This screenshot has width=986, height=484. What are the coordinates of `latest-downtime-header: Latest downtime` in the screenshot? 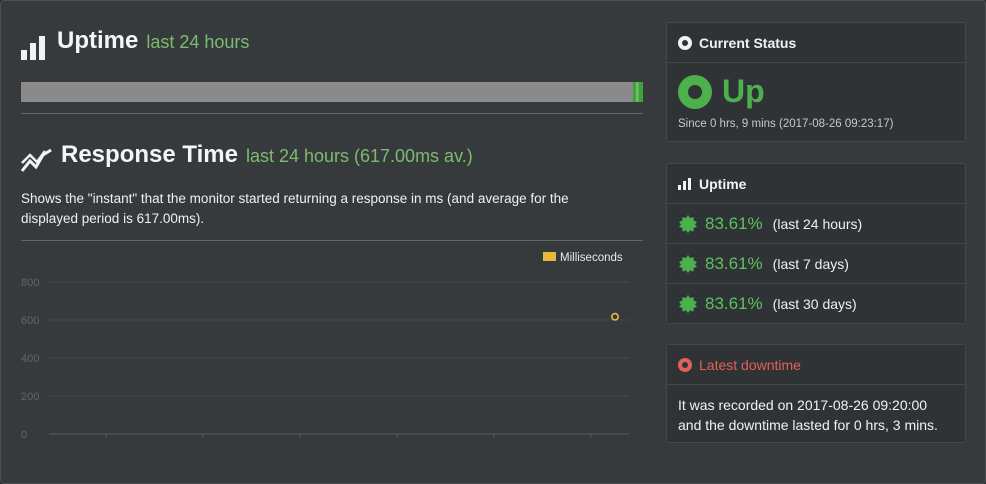 It's located at (816, 365).